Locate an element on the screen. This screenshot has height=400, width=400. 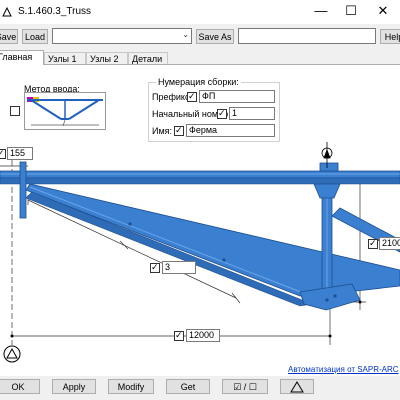
load-button: Load is located at coordinates (35, 36).